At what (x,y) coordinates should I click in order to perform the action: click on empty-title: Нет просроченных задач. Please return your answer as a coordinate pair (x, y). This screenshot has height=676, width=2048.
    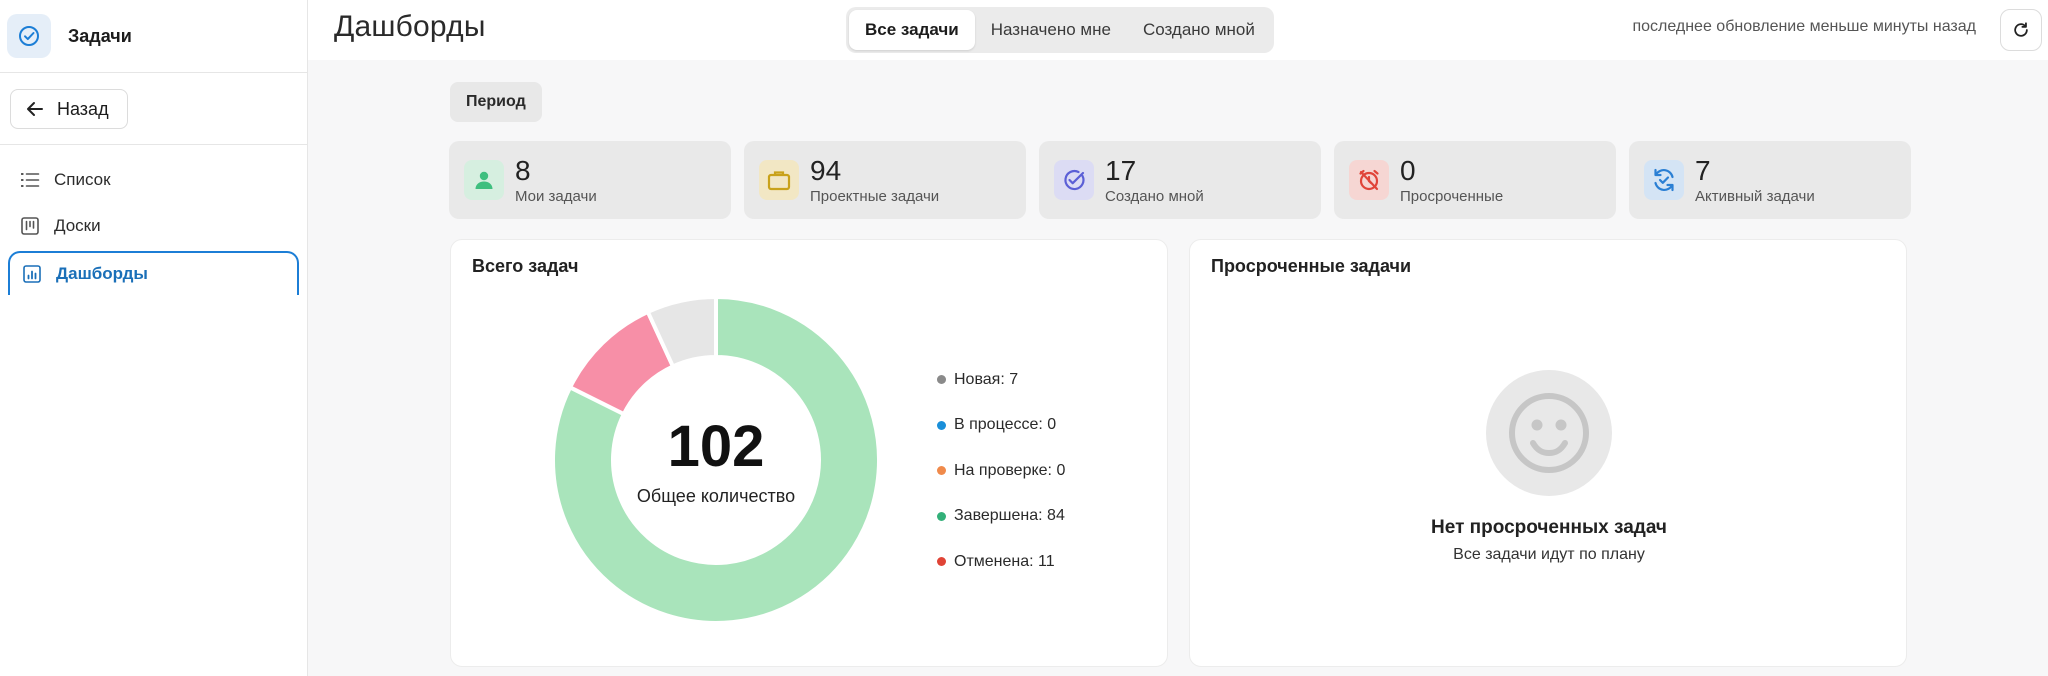
    Looking at the image, I should click on (1549, 527).